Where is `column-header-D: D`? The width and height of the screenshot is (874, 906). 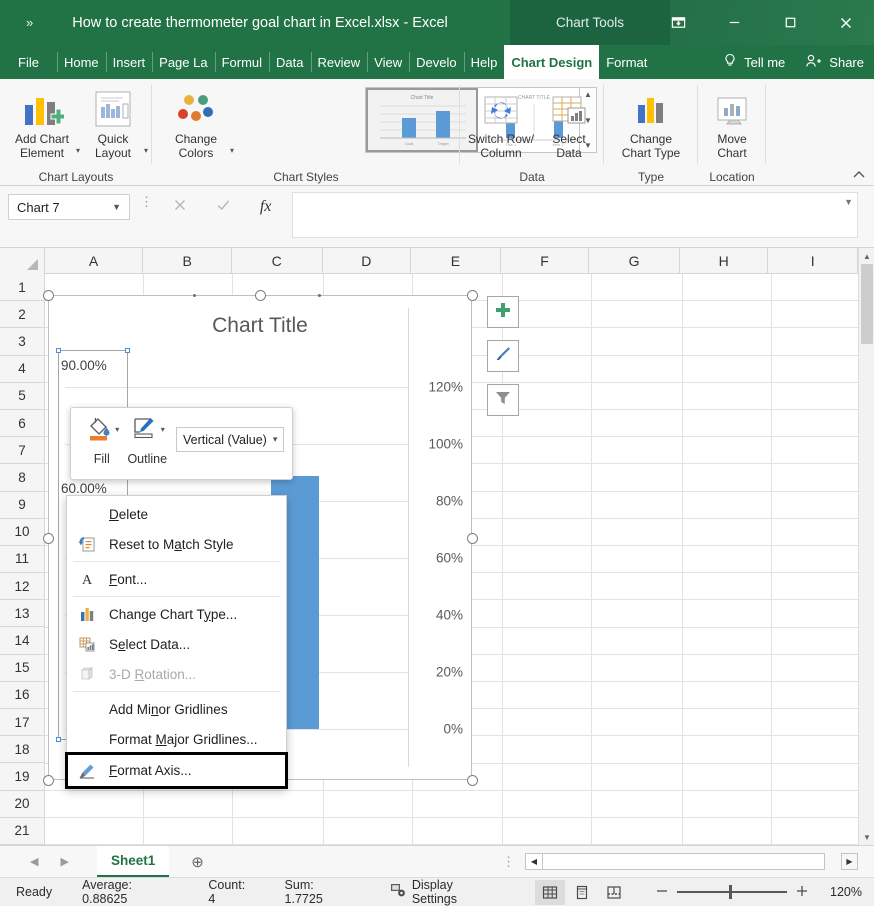 column-header-D: D is located at coordinates (367, 261).